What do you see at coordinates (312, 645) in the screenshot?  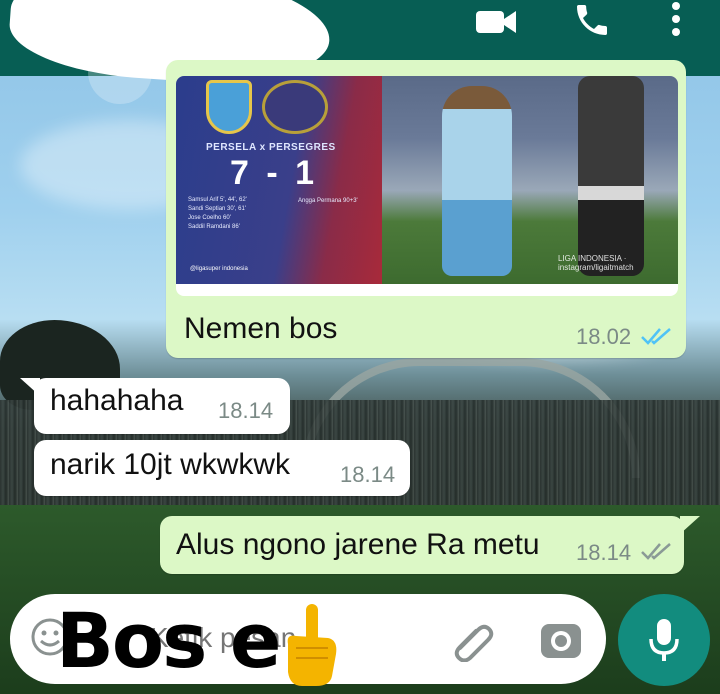 I see `pointing-up-hand-icon` at bounding box center [312, 645].